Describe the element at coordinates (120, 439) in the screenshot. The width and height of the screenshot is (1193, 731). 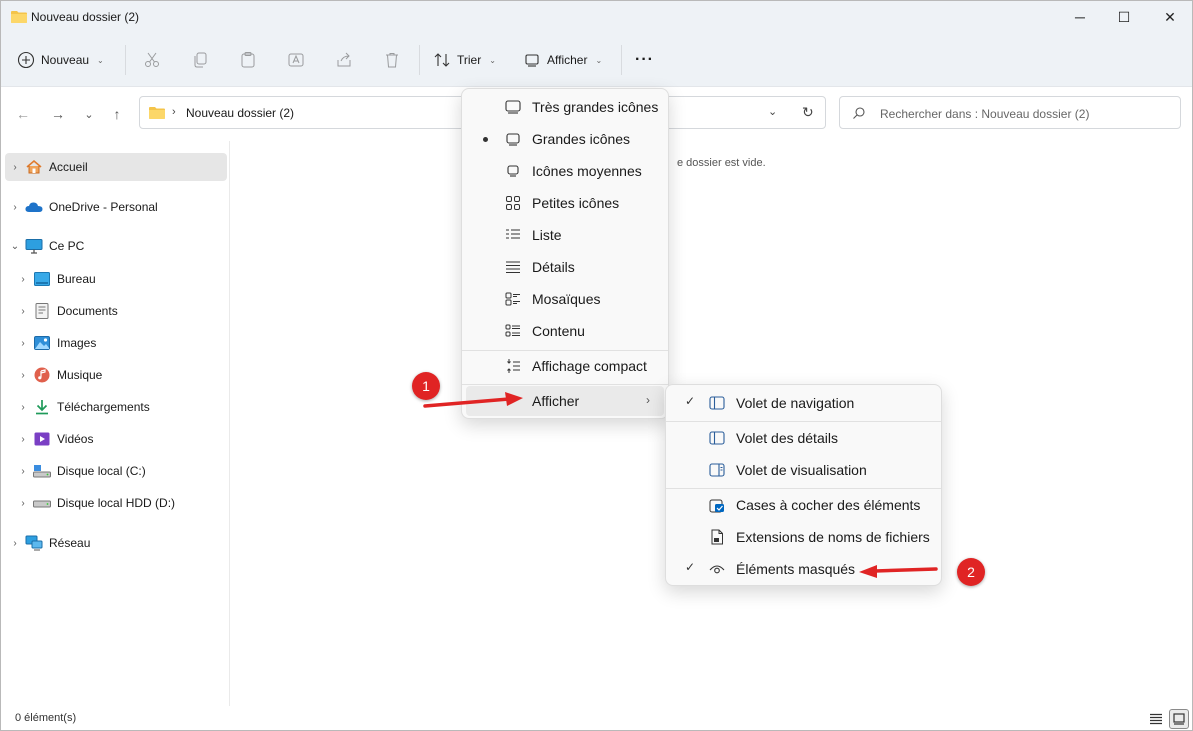
I see `sidebar-item-videos: › Vidéos` at that location.